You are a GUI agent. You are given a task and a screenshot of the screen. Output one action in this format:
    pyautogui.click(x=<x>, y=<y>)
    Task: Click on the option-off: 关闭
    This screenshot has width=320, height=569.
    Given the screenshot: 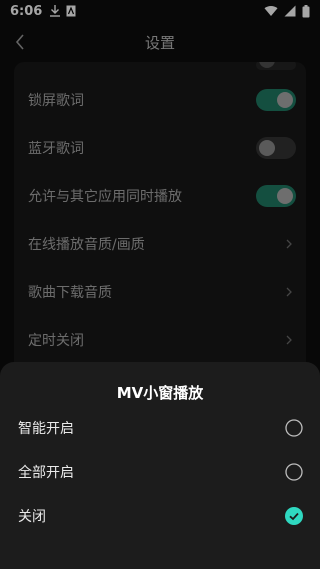 What is the action you would take?
    pyautogui.click(x=160, y=516)
    